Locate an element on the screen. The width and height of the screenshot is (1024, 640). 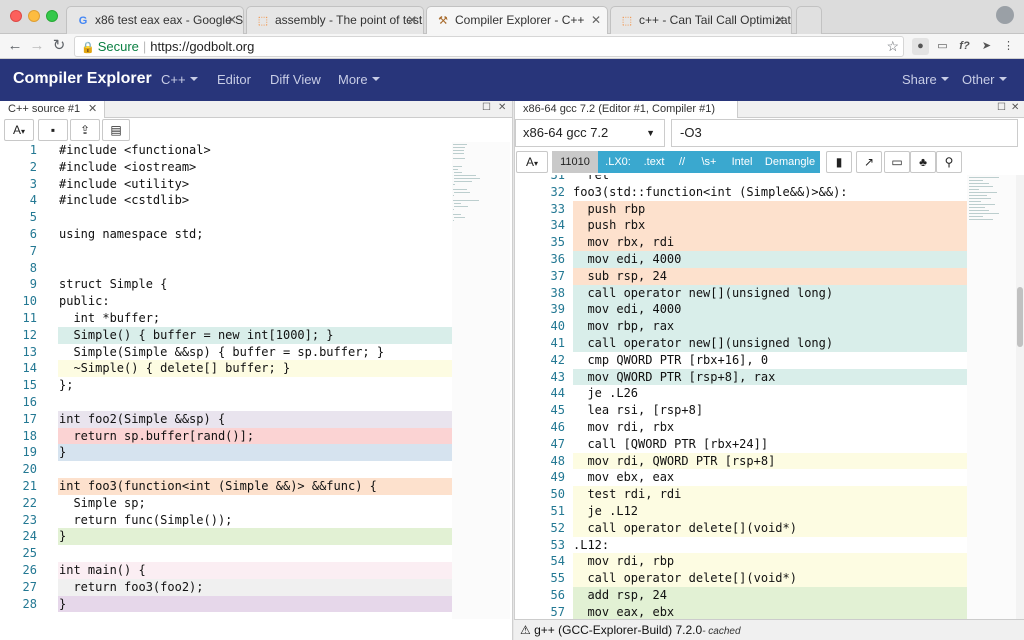
asm-tab: x86-64 gcc 7.2 (Editor #1, Compiler #1) is located at coordinates (626, 109).